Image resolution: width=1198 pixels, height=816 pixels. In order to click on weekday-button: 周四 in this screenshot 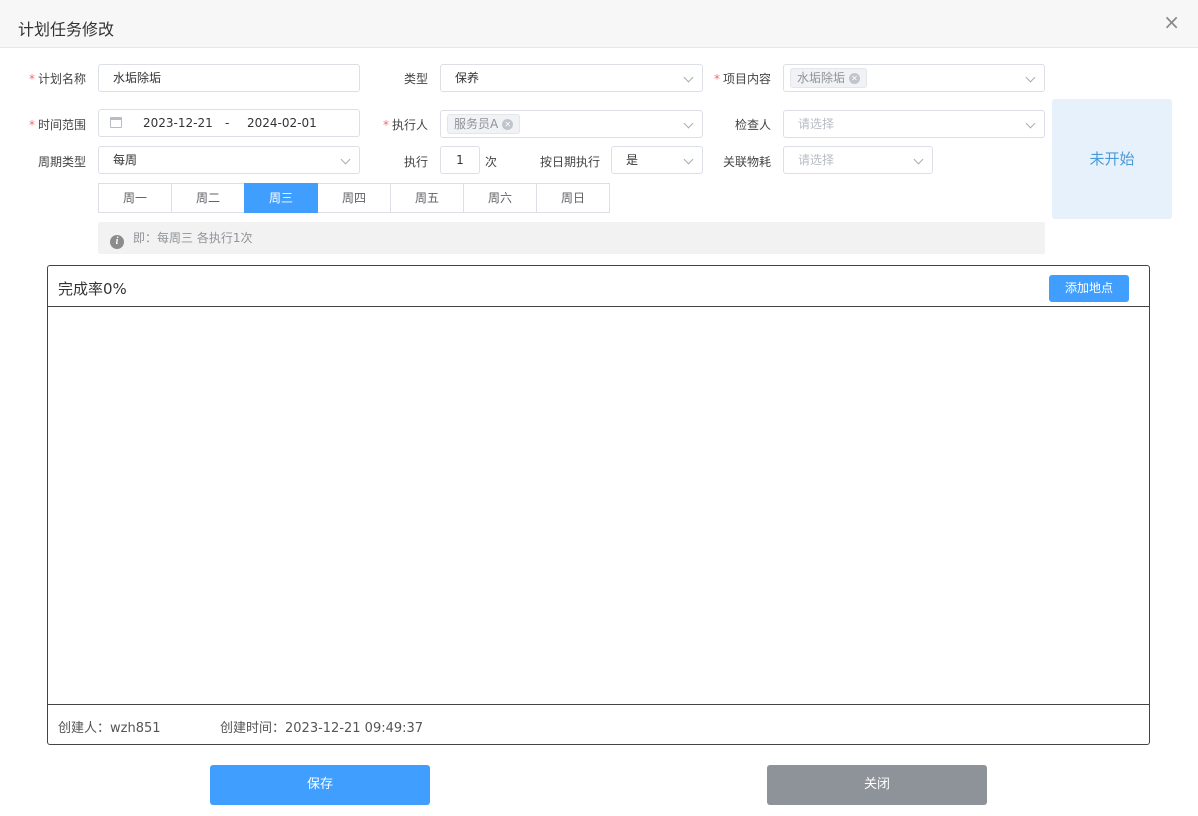, I will do `click(354, 198)`.